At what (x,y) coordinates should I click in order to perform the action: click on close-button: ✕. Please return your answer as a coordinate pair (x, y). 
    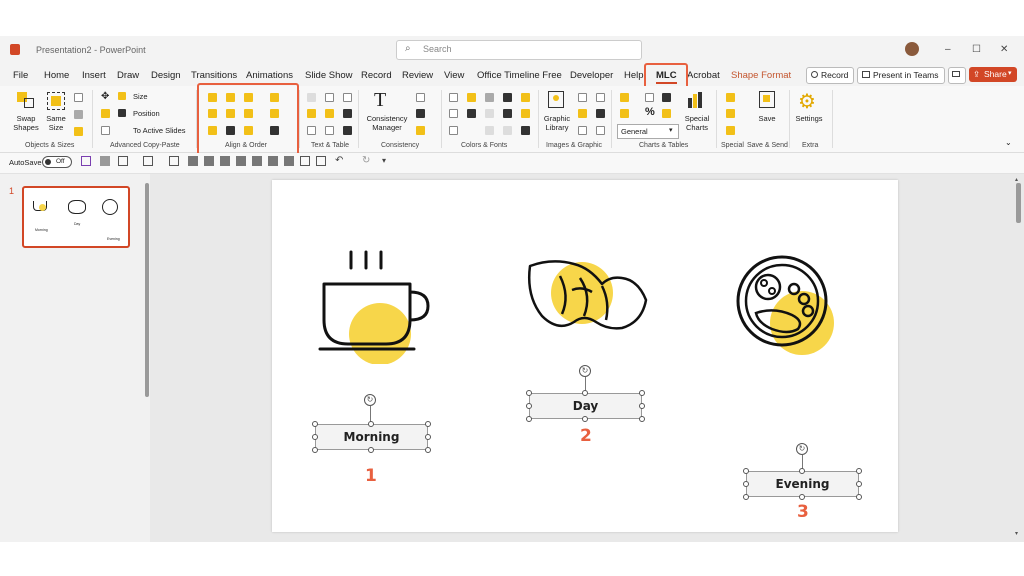
    Looking at the image, I should click on (1004, 49).